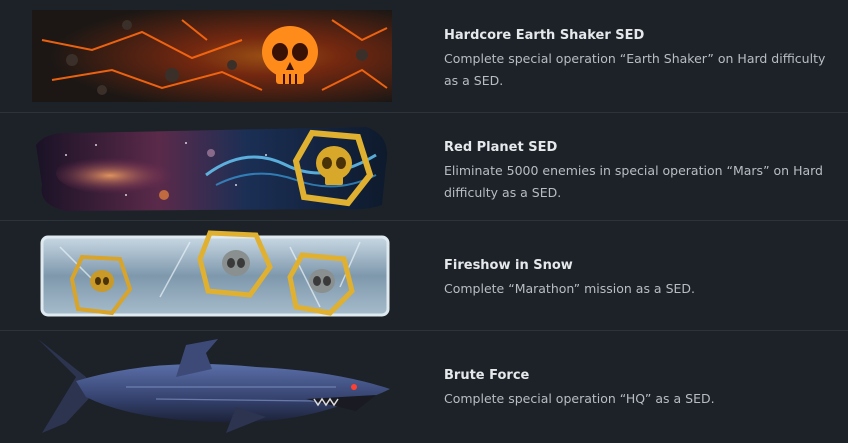 This screenshot has height=443, width=848. Describe the element at coordinates (501, 147) in the screenshot. I see `achievement-title: Red Planet SED` at that location.